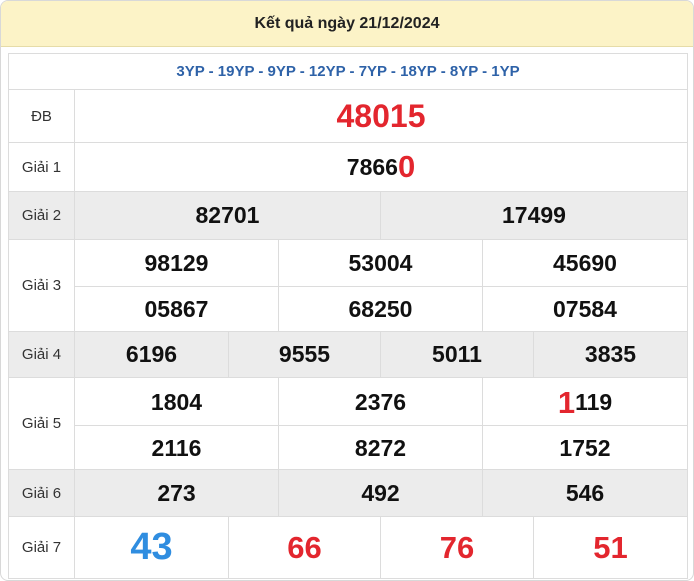 The image size is (694, 581). Describe the element at coordinates (348, 355) in the screenshot. I see `prize-row-g4: Giải 4 6196 9555 5011 3835` at that location.